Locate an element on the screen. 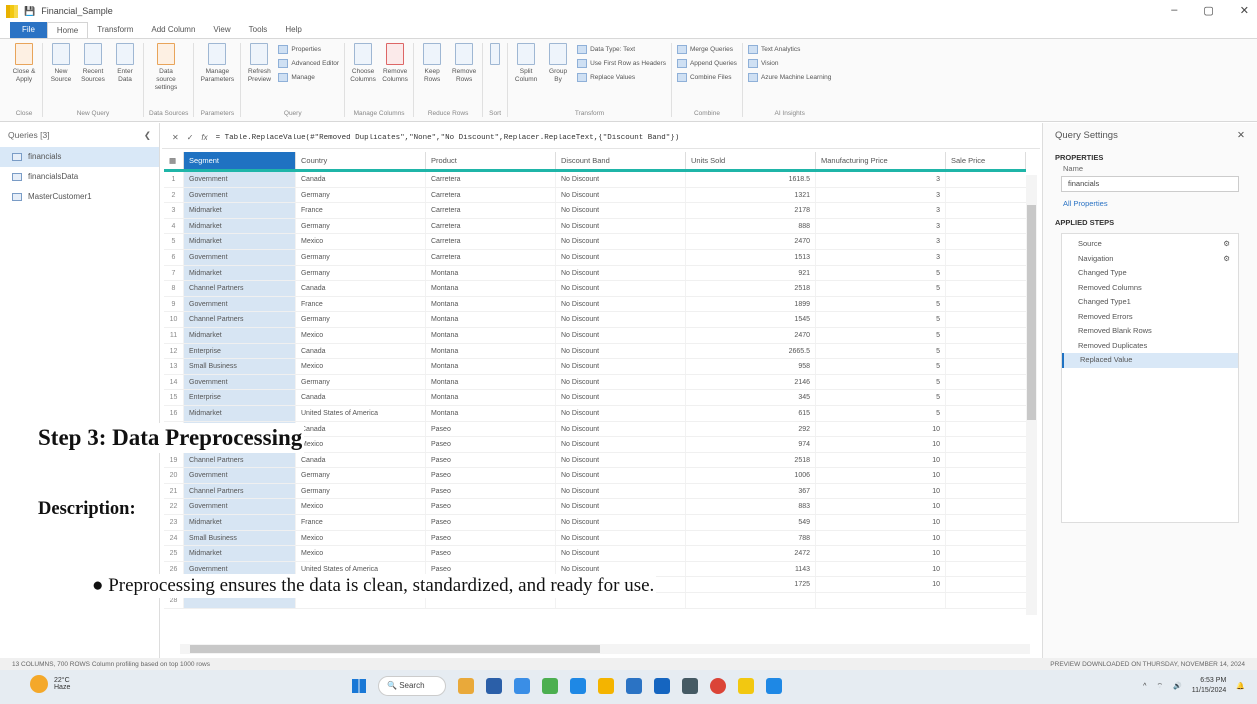 The width and height of the screenshot is (1257, 704). column-header-product: Product is located at coordinates (491, 160).